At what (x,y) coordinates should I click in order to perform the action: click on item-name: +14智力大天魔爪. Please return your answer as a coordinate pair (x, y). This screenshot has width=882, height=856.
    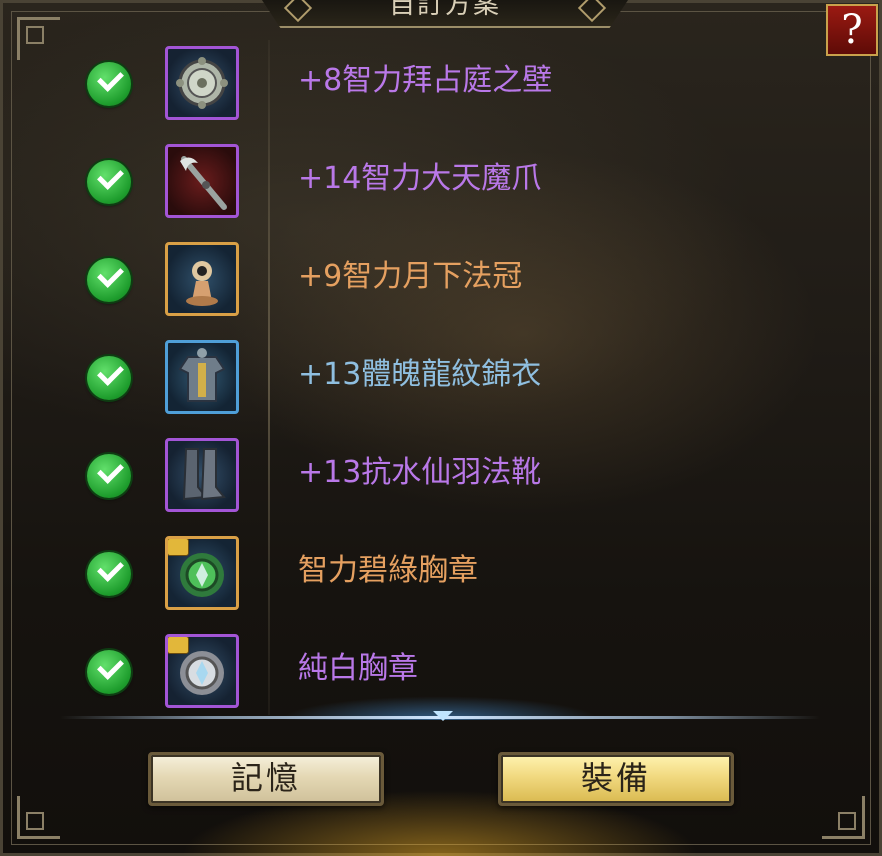
    Looking at the image, I should click on (420, 178).